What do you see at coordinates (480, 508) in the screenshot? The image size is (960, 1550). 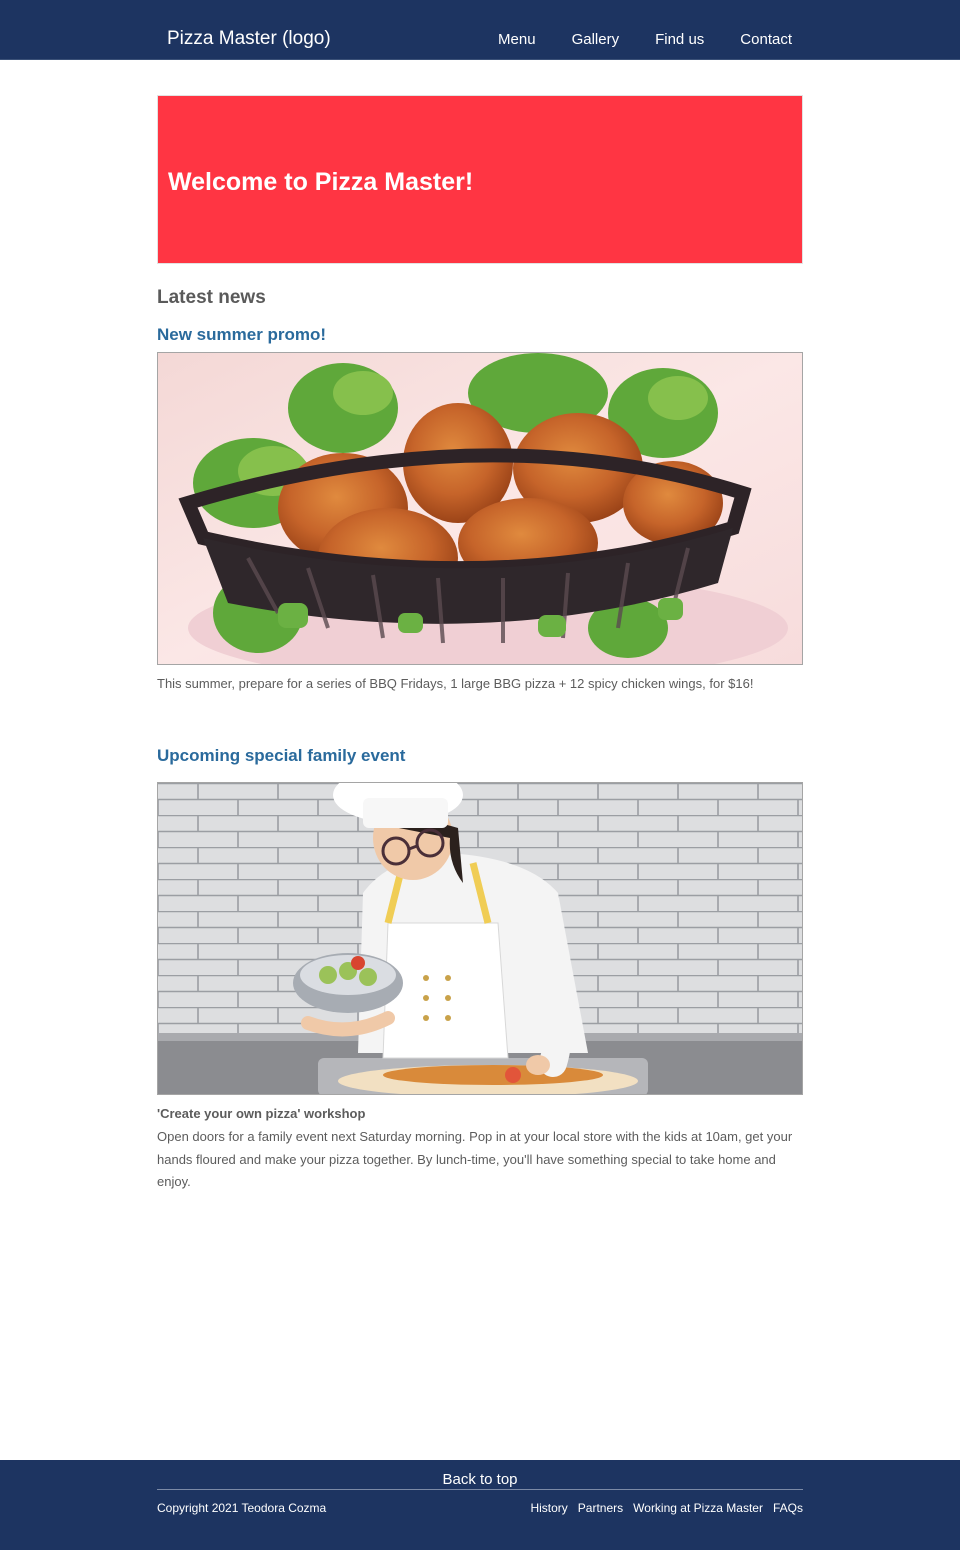 I see `fried-chicken-basket-image` at bounding box center [480, 508].